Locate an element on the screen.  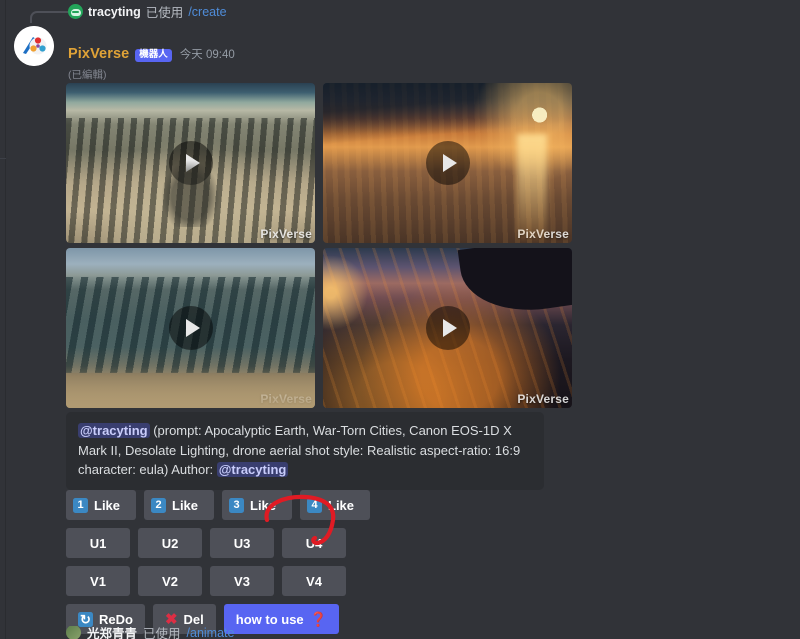
pixverse-logo-avatar is located at coordinates (34, 46).